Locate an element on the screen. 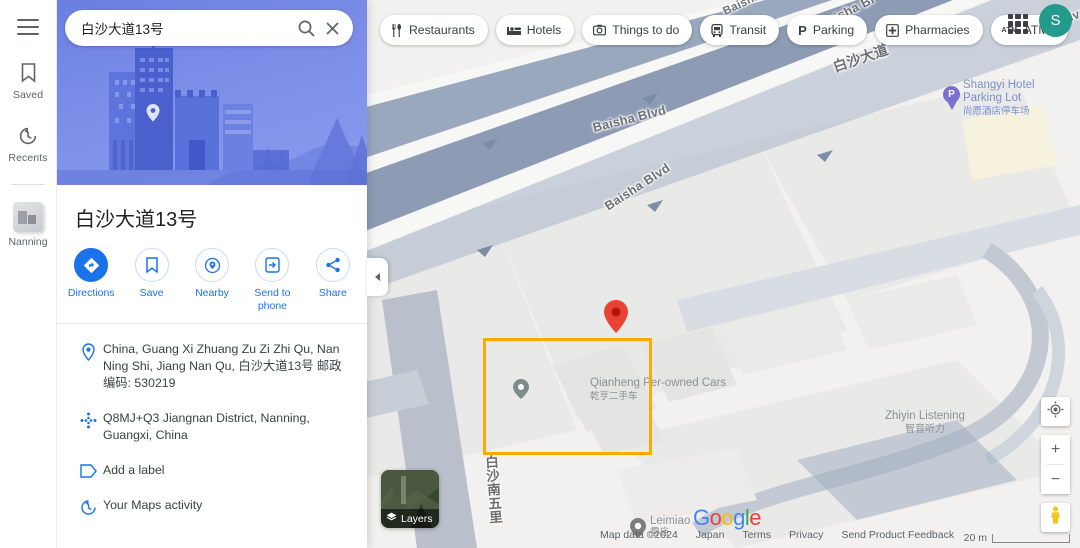 The height and width of the screenshot is (548, 1080). share-button: Share is located at coordinates (333, 280).